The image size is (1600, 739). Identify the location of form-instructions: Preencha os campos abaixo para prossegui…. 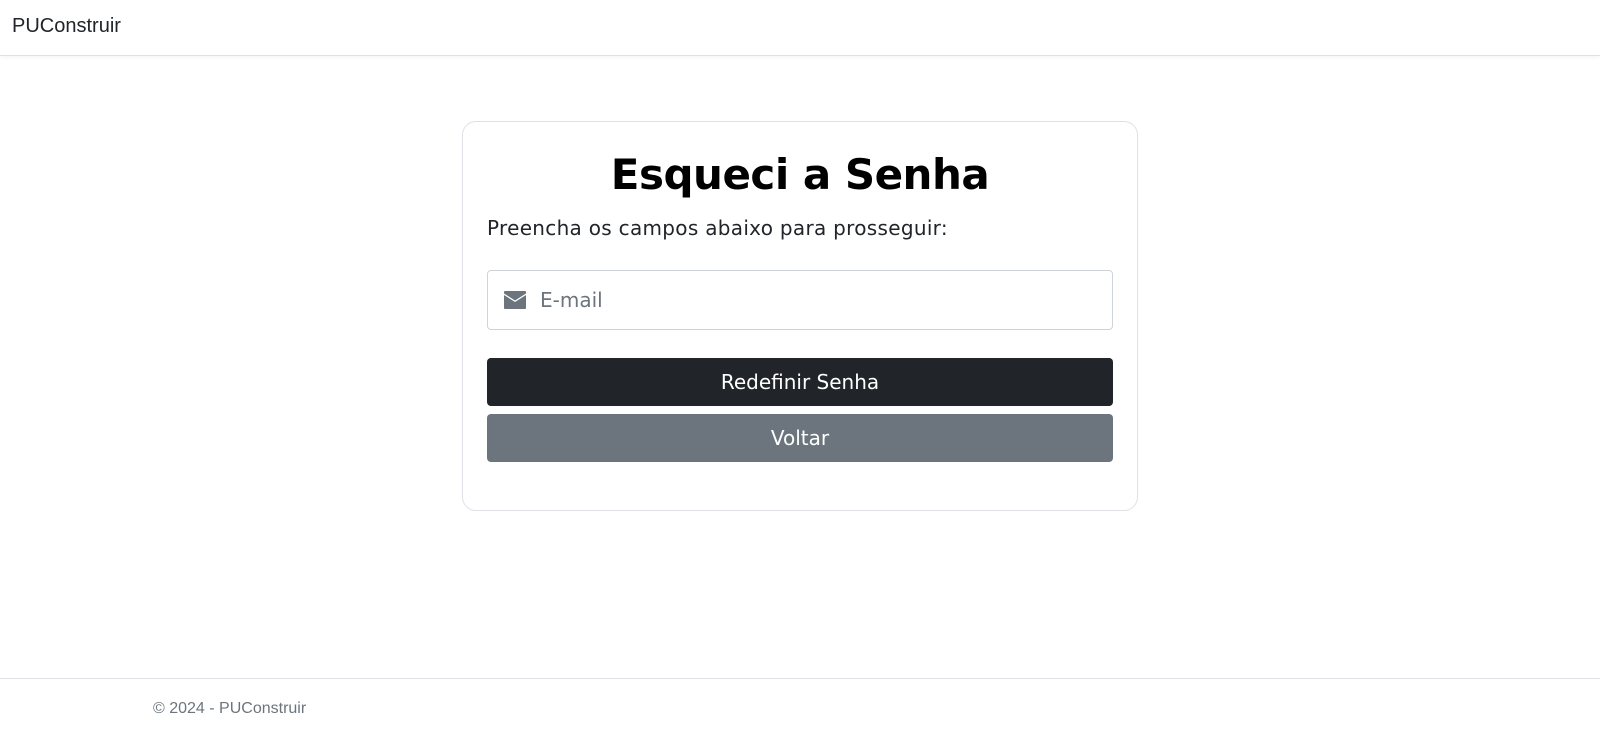
(717, 228).